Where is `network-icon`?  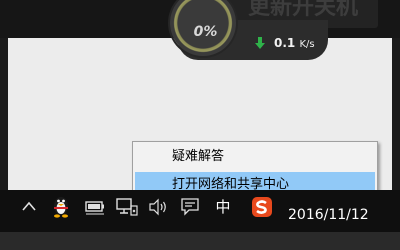
network-icon is located at coordinates (127, 207).